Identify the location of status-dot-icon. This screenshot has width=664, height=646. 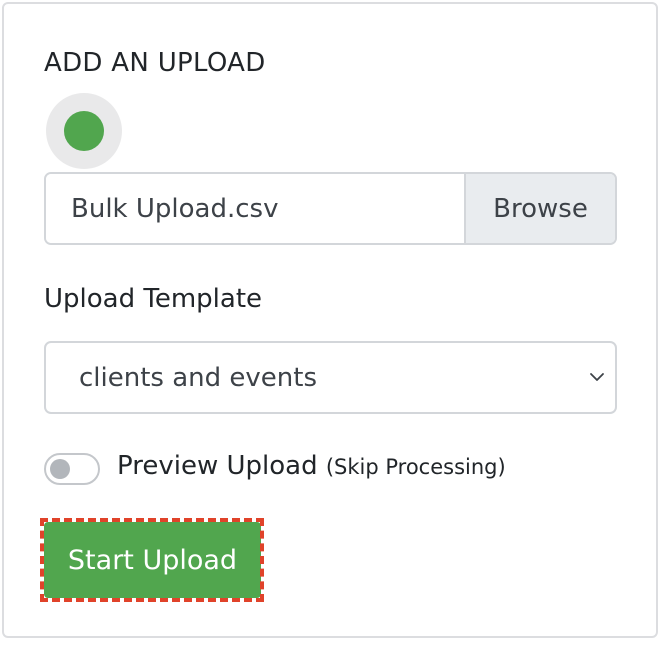
(84, 131).